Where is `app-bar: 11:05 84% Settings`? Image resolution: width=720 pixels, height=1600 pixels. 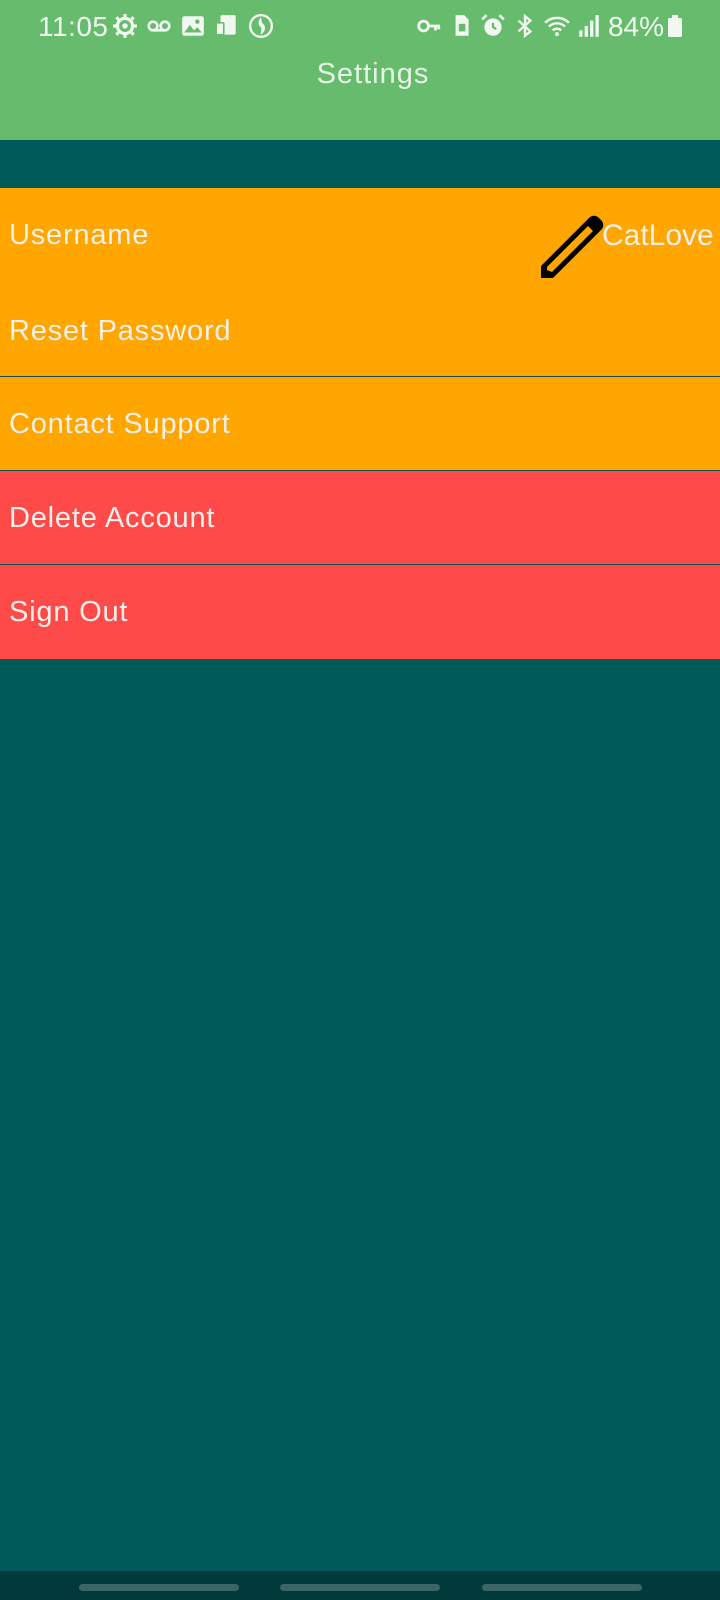
app-bar: 11:05 84% Settings is located at coordinates (360, 70).